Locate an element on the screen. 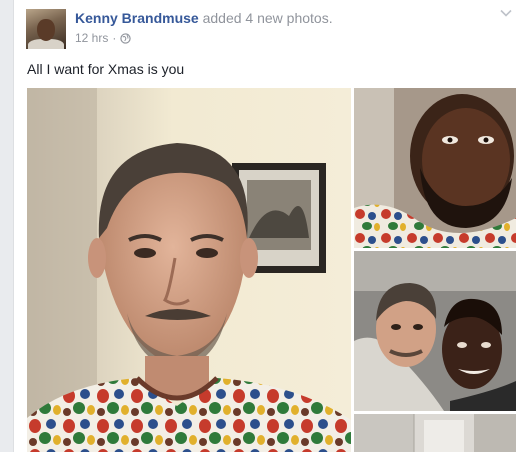 Image resolution: width=521 pixels, height=452 pixels. post-meta: 12 hrs · is located at coordinates (103, 38).